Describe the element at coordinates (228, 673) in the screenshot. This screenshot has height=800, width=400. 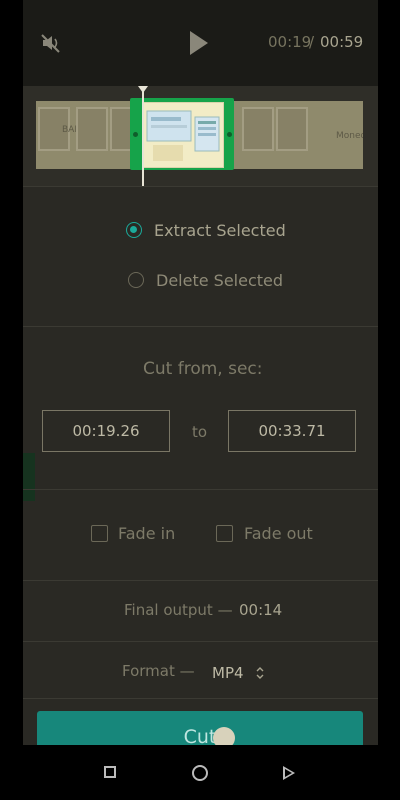
I see `format-select: MP4` at that location.